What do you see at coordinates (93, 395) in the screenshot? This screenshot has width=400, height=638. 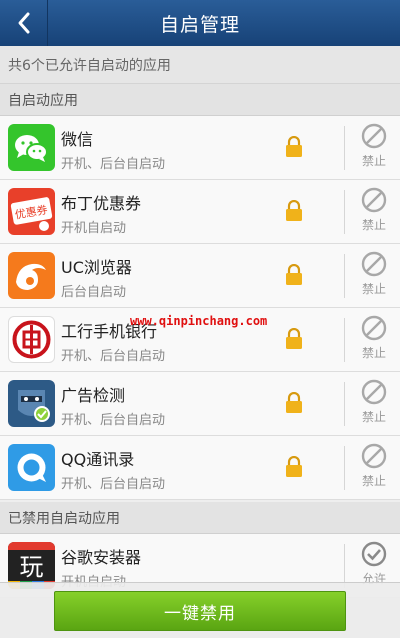 I see `app-name: 广告检测` at bounding box center [93, 395].